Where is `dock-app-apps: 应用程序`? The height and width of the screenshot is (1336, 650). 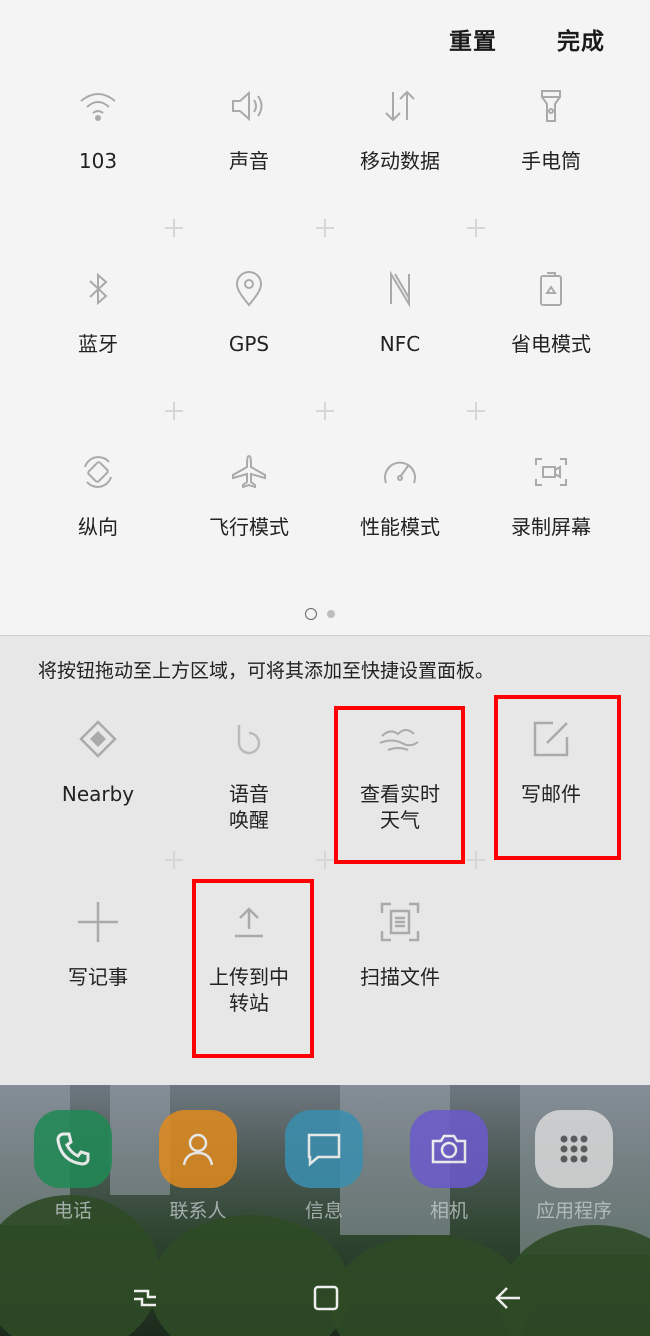
dock-app-apps: 应用程序 is located at coordinates (574, 1166).